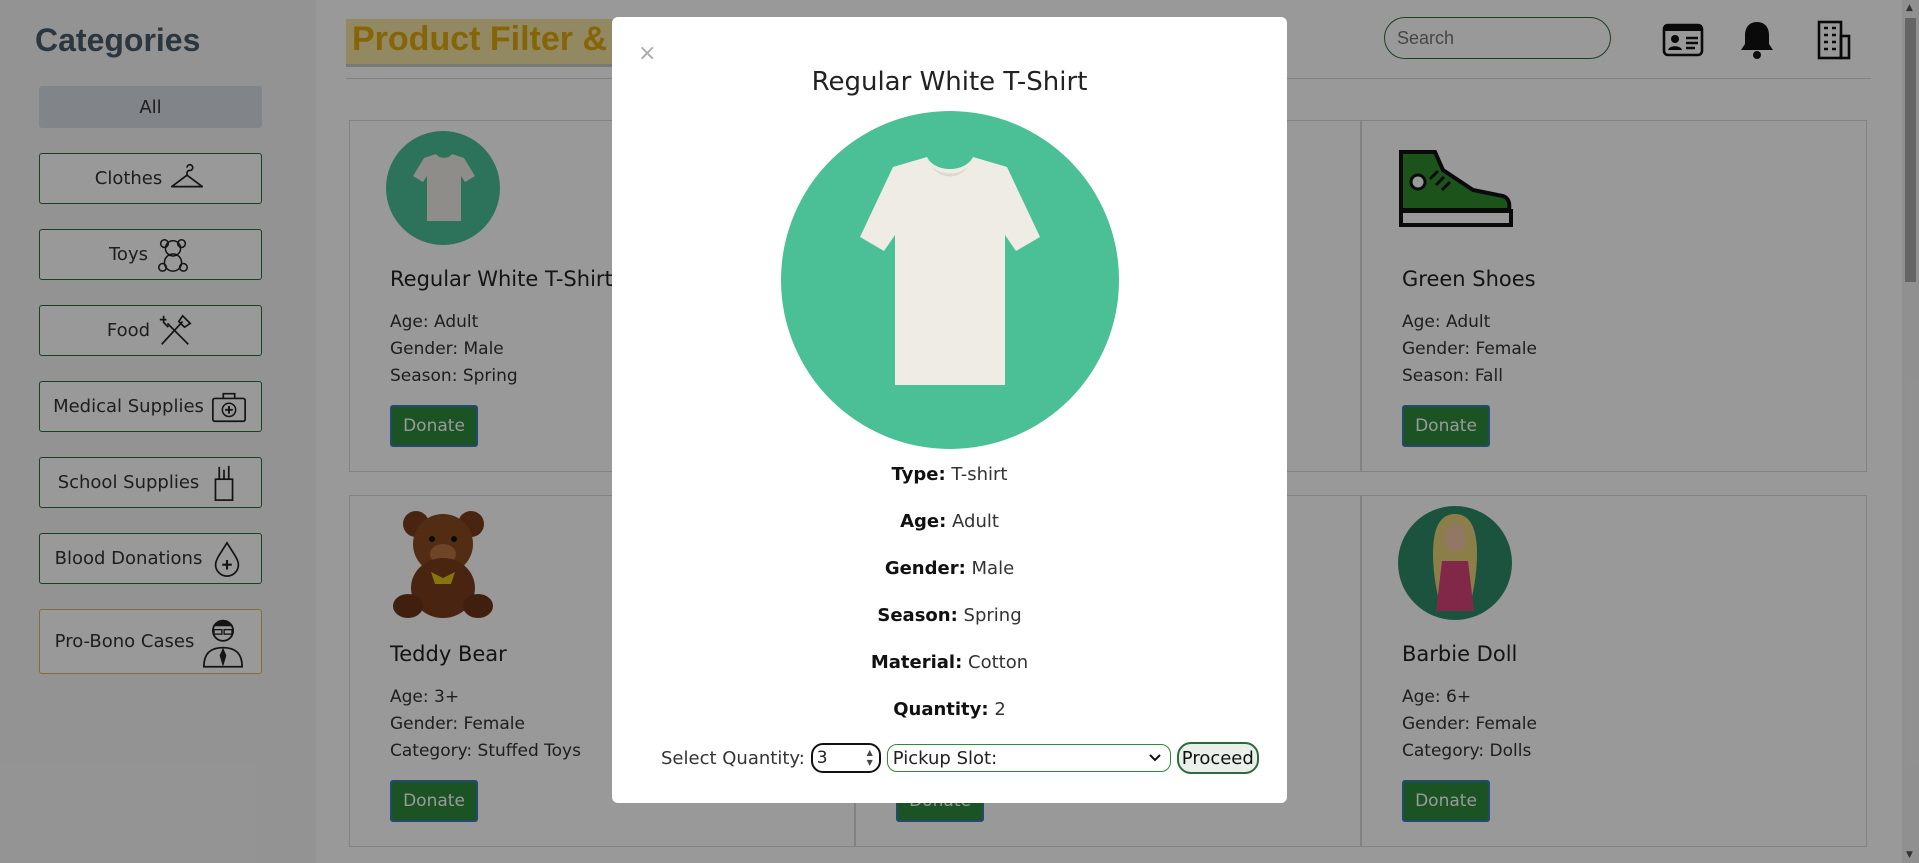 The image size is (1919, 863). Describe the element at coordinates (950, 280) in the screenshot. I see `tshirt-large-image` at that location.